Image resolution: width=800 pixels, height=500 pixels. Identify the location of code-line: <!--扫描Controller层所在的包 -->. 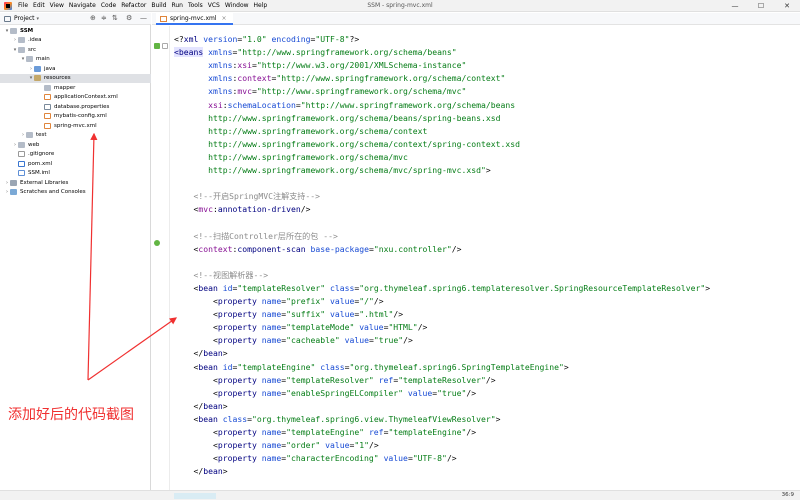
(256, 236).